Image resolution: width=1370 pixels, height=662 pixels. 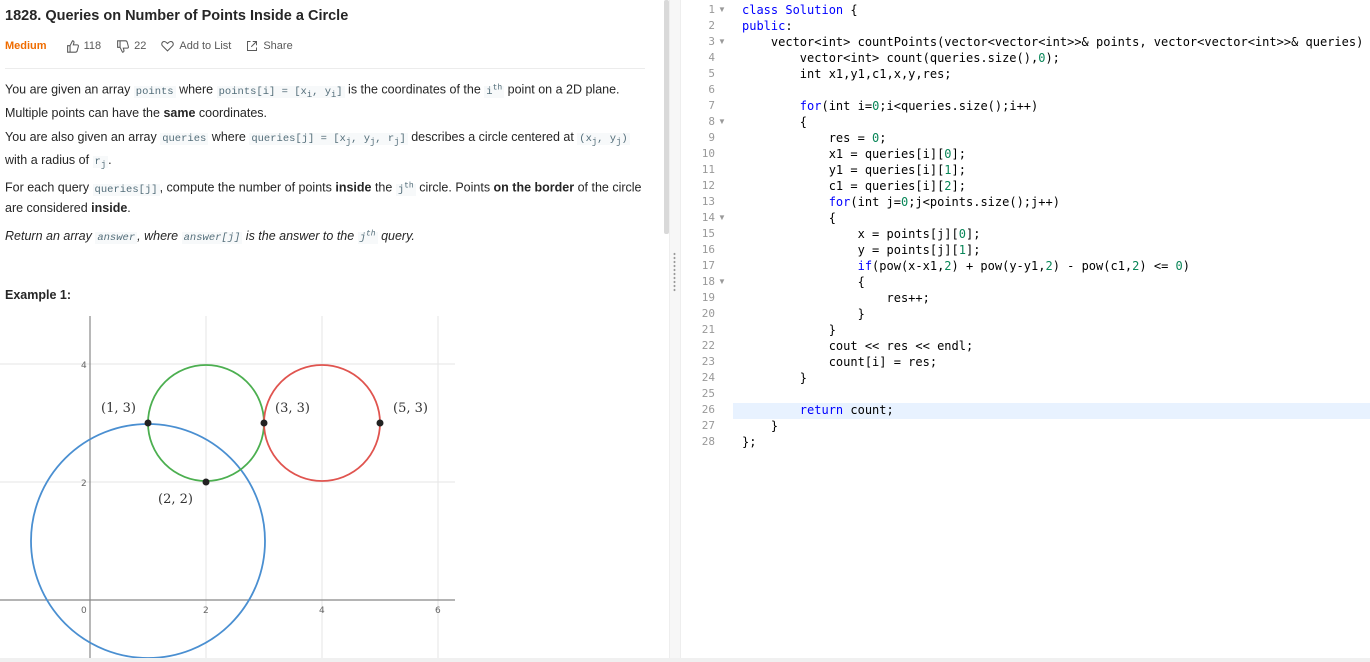 I want to click on line-number: 10, so click(x=708, y=153).